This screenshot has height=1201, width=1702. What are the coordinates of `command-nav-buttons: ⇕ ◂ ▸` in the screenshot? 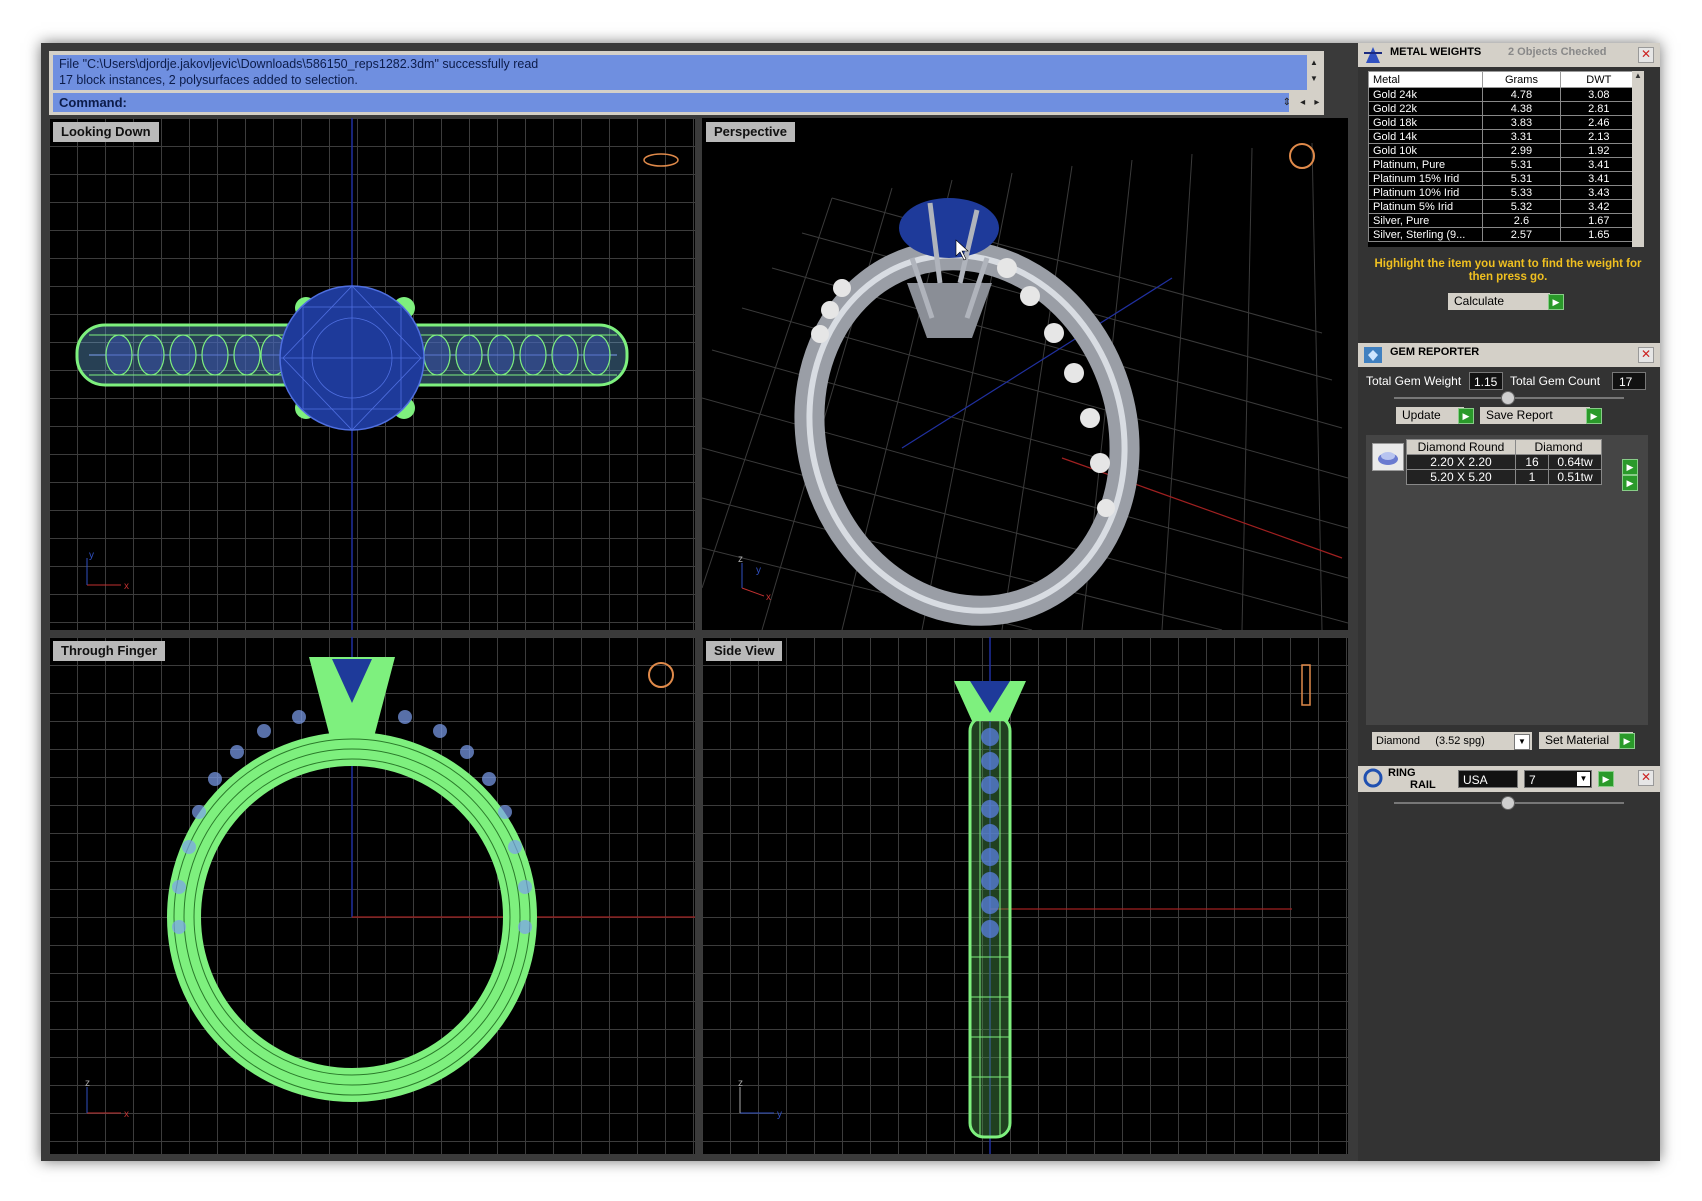 It's located at (1301, 102).